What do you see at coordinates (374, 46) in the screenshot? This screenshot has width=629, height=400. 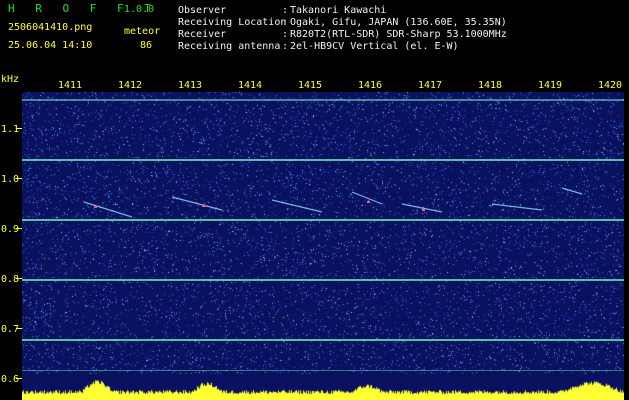 I see `info-value-antenna: 2el-HB9CV Vertical (el. E-W)` at bounding box center [374, 46].